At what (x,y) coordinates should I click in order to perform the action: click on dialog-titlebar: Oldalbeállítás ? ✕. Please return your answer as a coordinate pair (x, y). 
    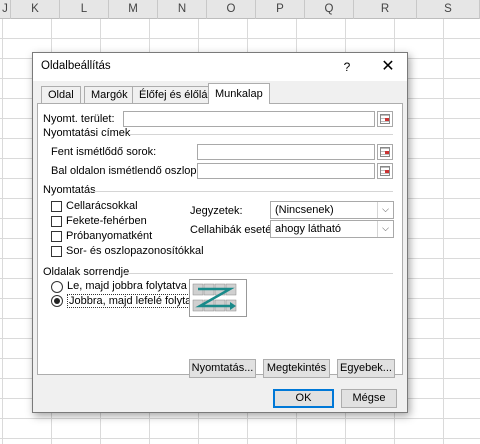
    Looking at the image, I should click on (220, 67).